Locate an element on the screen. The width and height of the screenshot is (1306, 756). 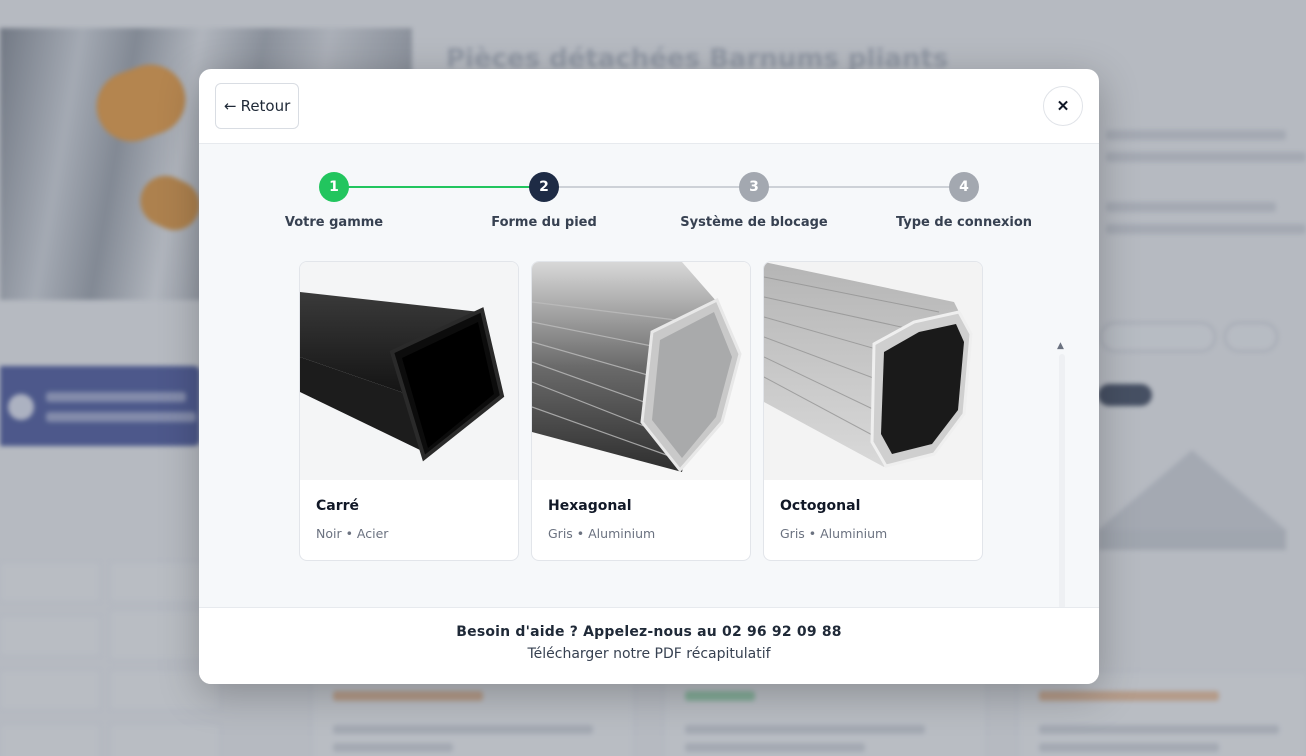
step-connector-done is located at coordinates (446, 187).